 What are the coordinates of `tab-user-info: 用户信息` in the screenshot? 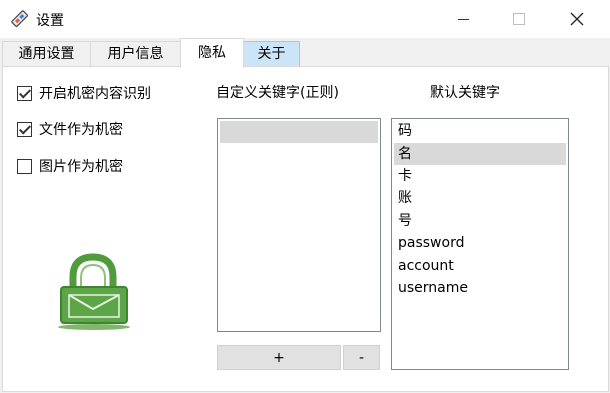 It's located at (135, 53).